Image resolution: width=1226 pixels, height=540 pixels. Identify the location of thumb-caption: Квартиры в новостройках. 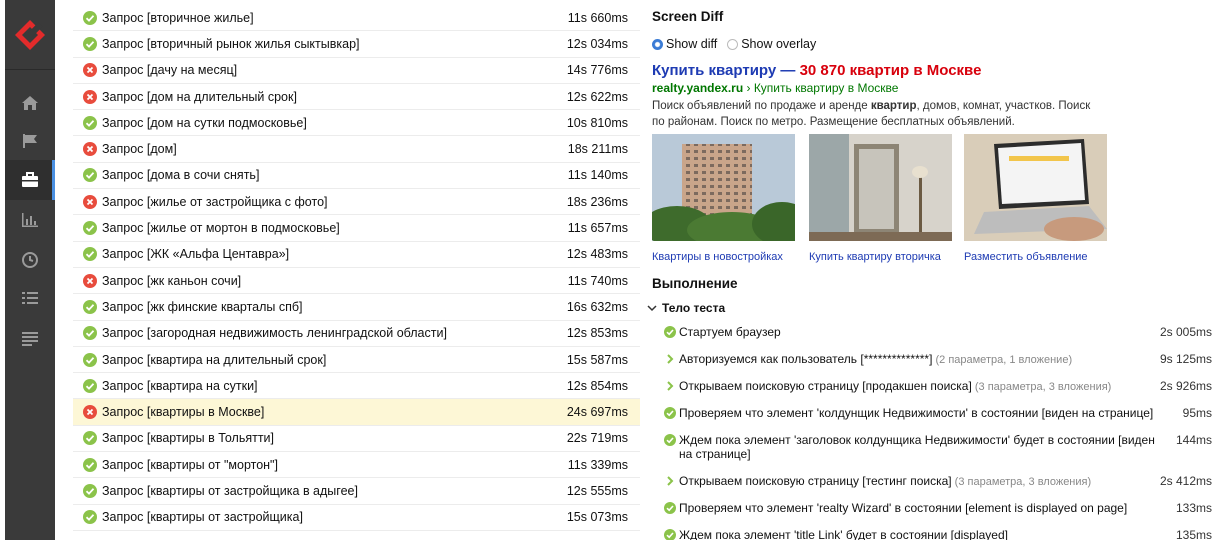
(723, 257).